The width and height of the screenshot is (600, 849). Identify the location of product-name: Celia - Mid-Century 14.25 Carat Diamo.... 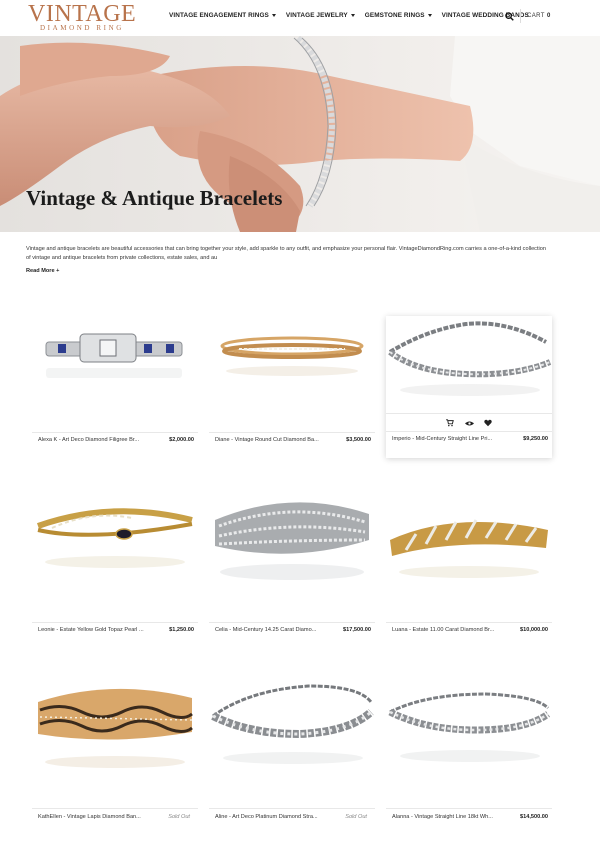
(271, 630).